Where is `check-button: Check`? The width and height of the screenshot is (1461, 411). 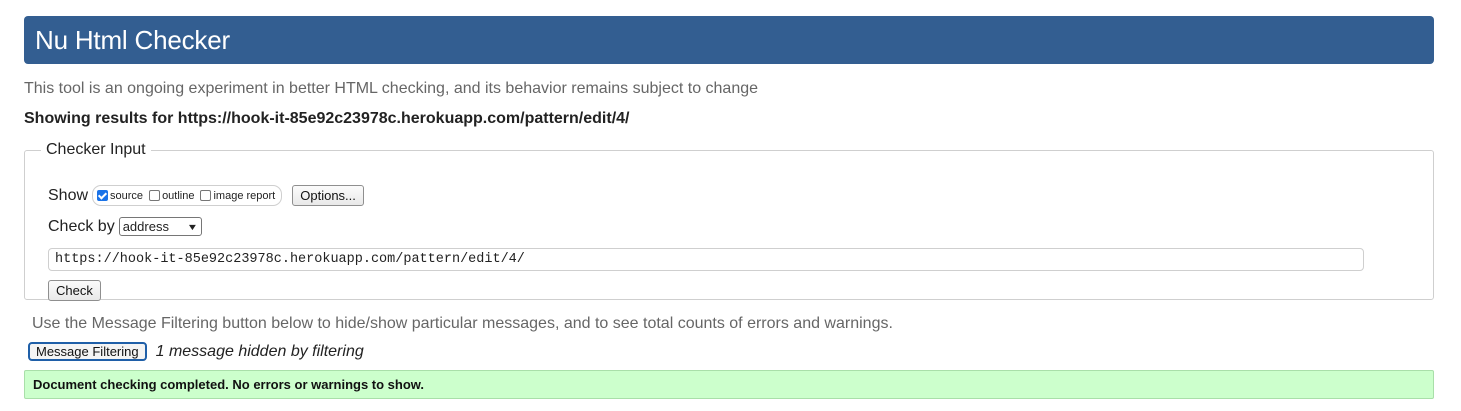
check-button: Check is located at coordinates (74, 290).